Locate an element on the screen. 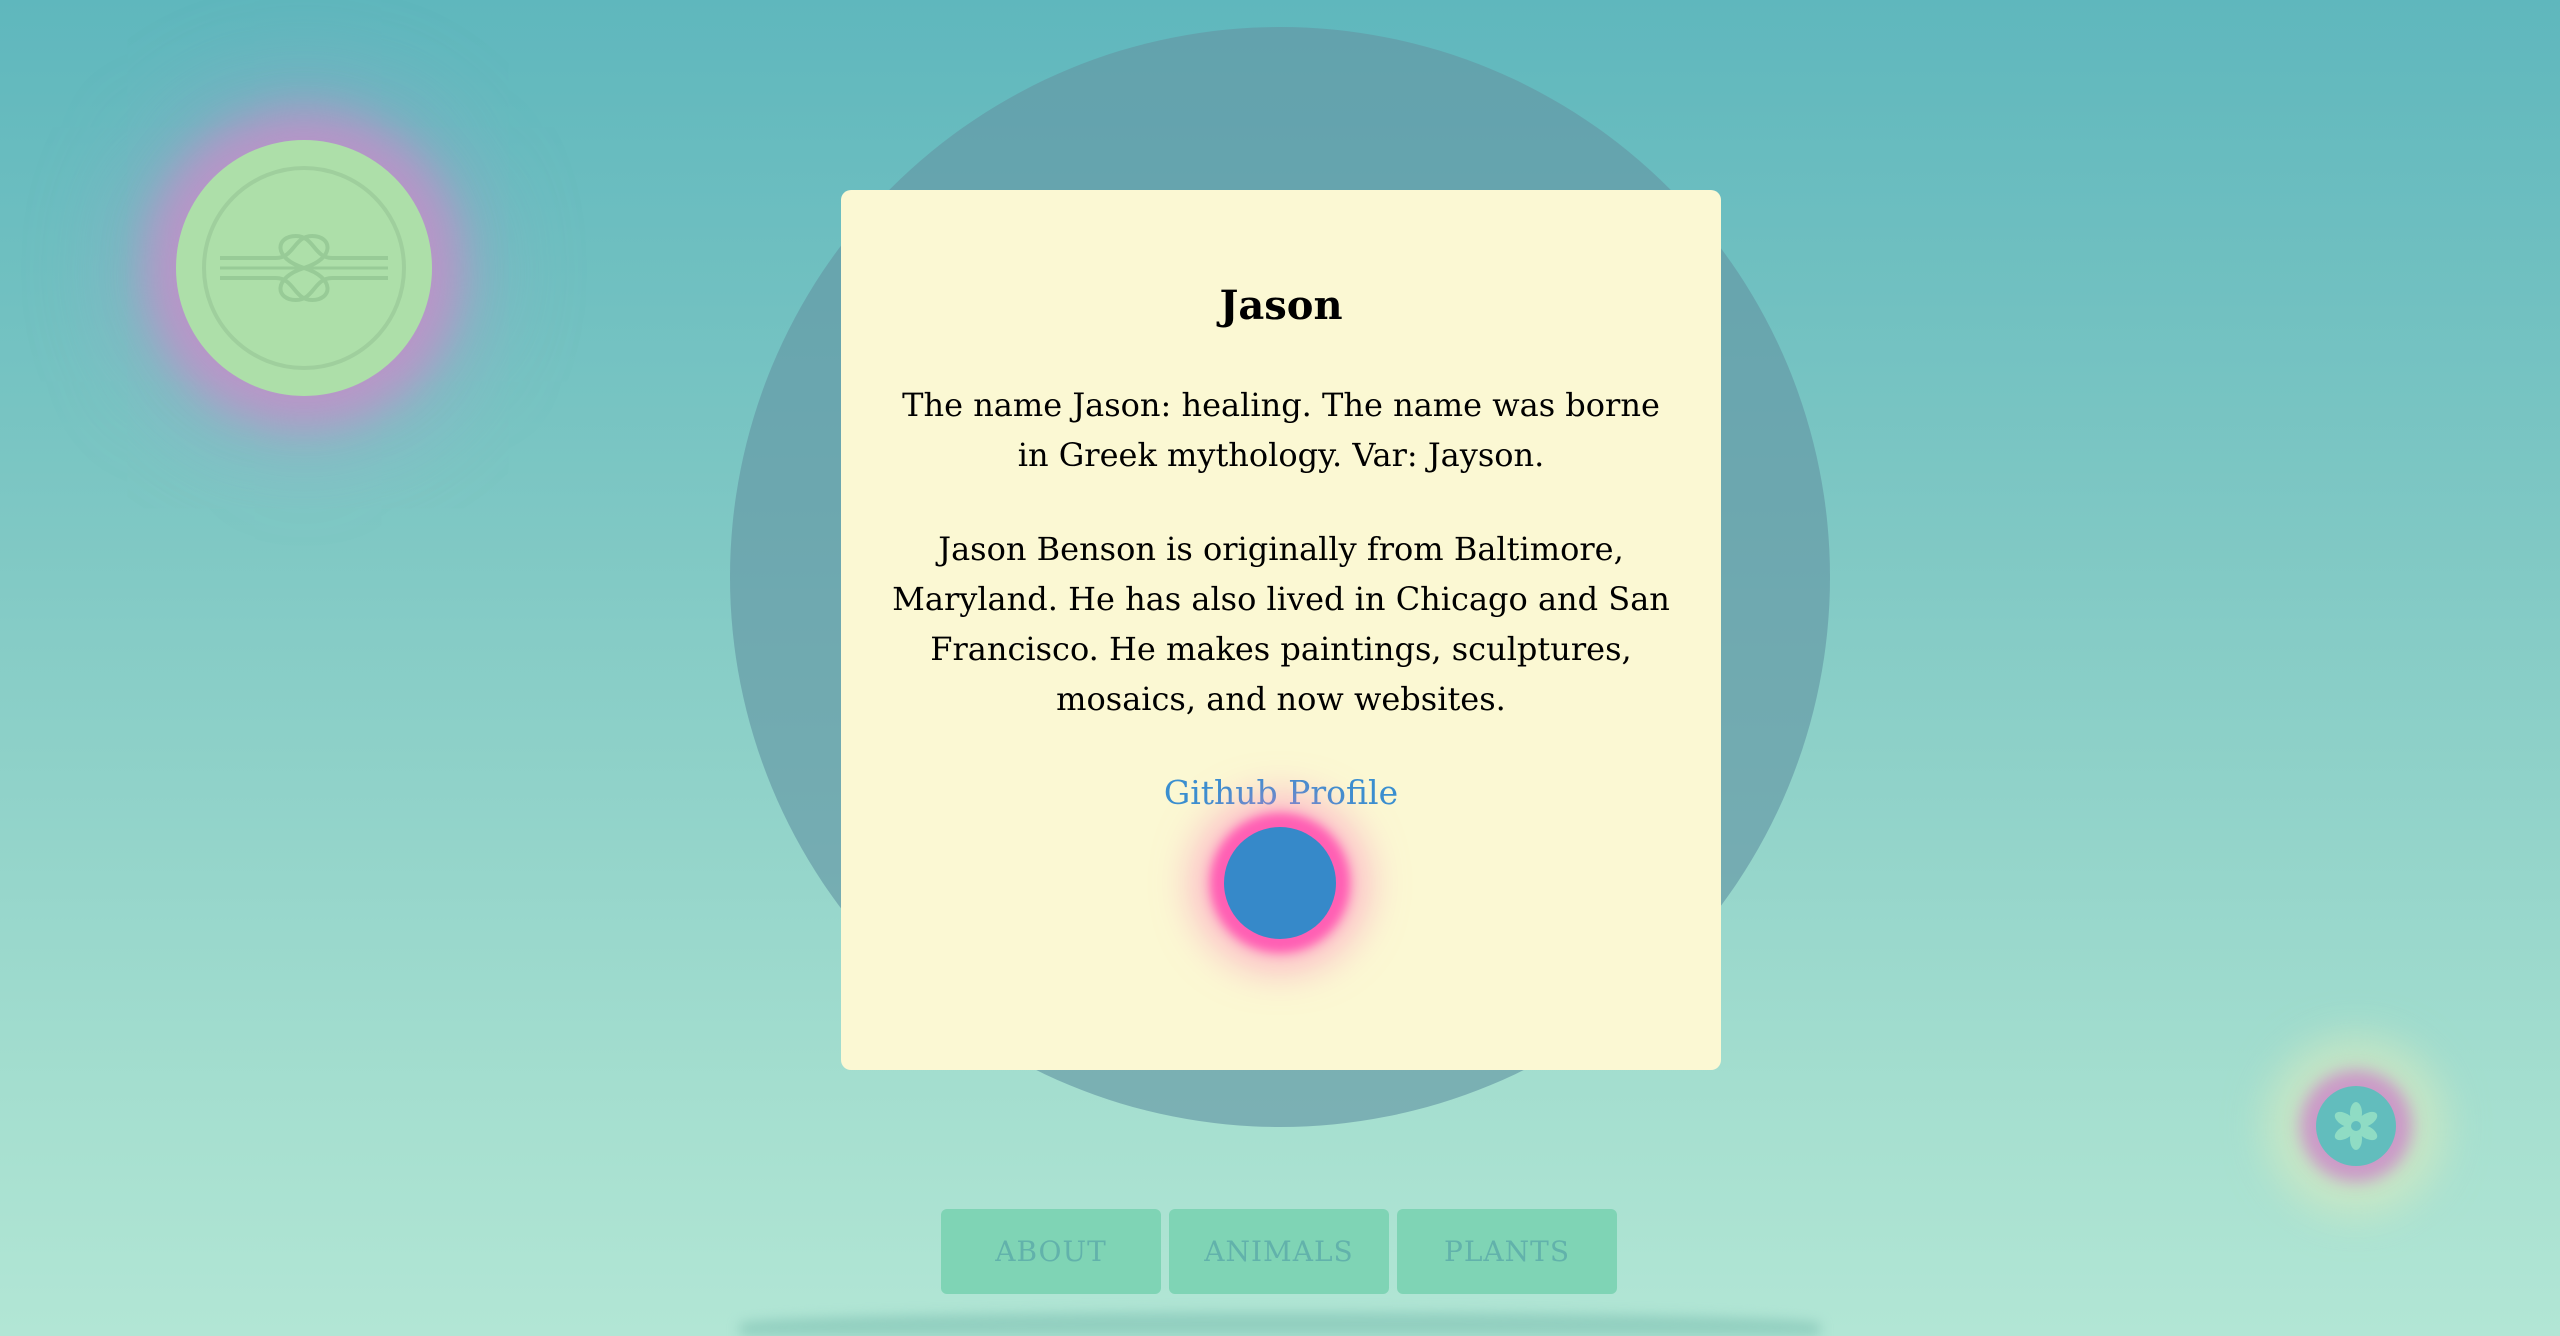 This screenshot has height=1336, width=2560. flower-button is located at coordinates (2356, 1126).